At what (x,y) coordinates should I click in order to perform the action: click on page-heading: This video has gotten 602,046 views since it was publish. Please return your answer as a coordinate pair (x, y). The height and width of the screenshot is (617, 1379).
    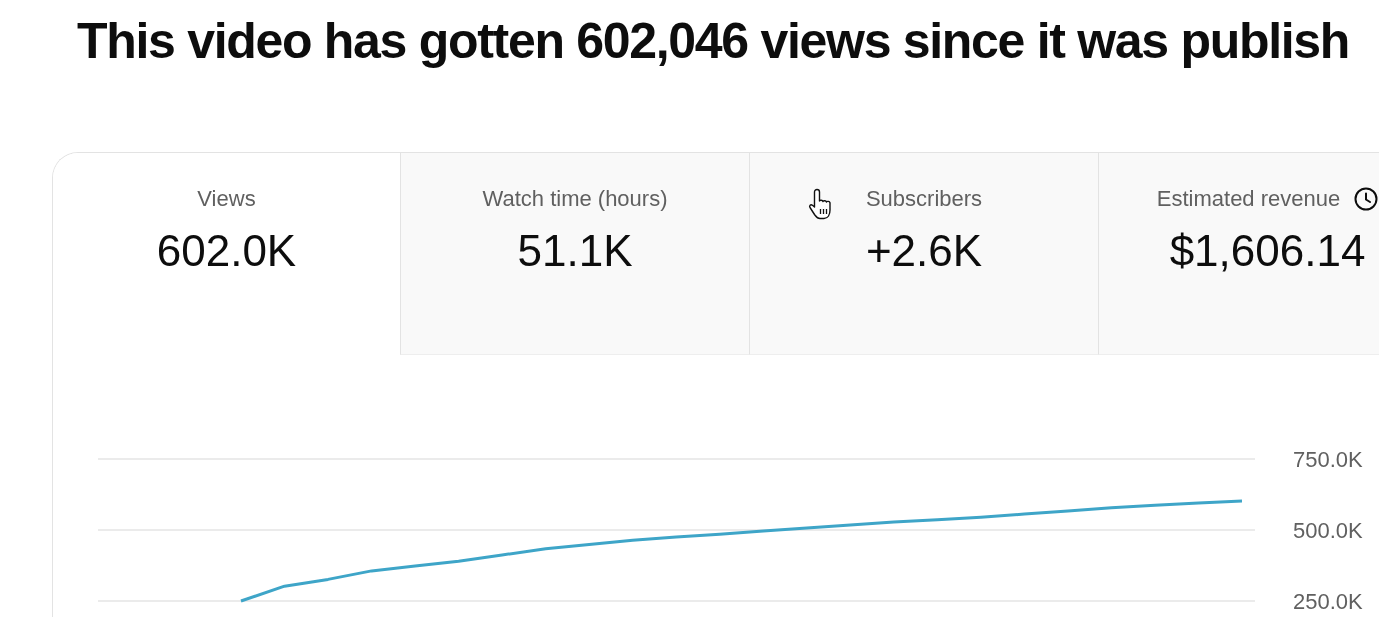
    Looking at the image, I should click on (713, 41).